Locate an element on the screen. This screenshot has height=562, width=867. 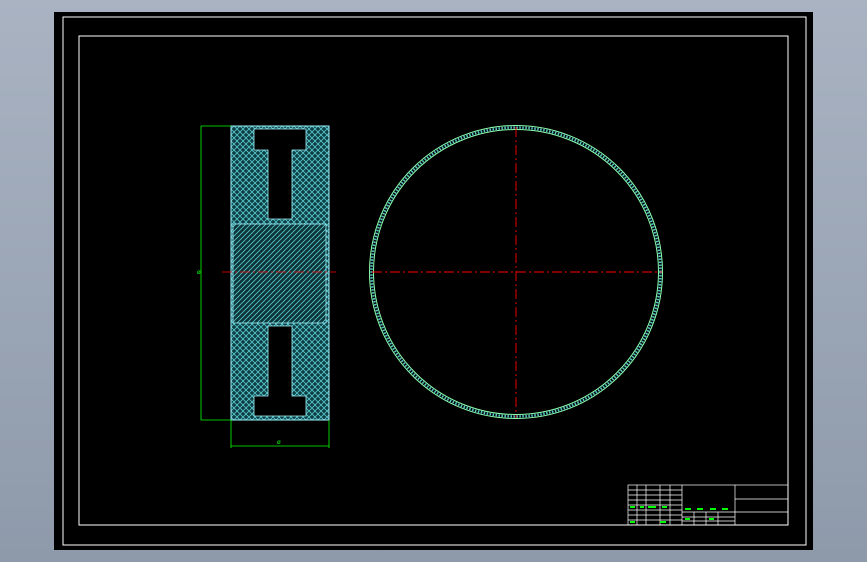
section-view is located at coordinates (280, 273).